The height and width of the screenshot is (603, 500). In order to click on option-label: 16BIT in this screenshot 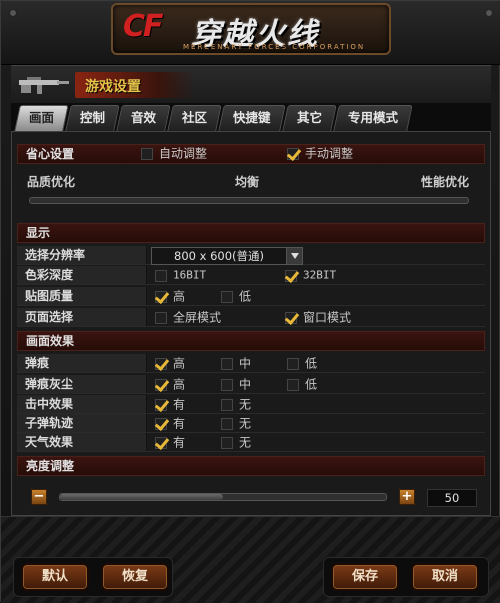, I will do `click(190, 275)`.